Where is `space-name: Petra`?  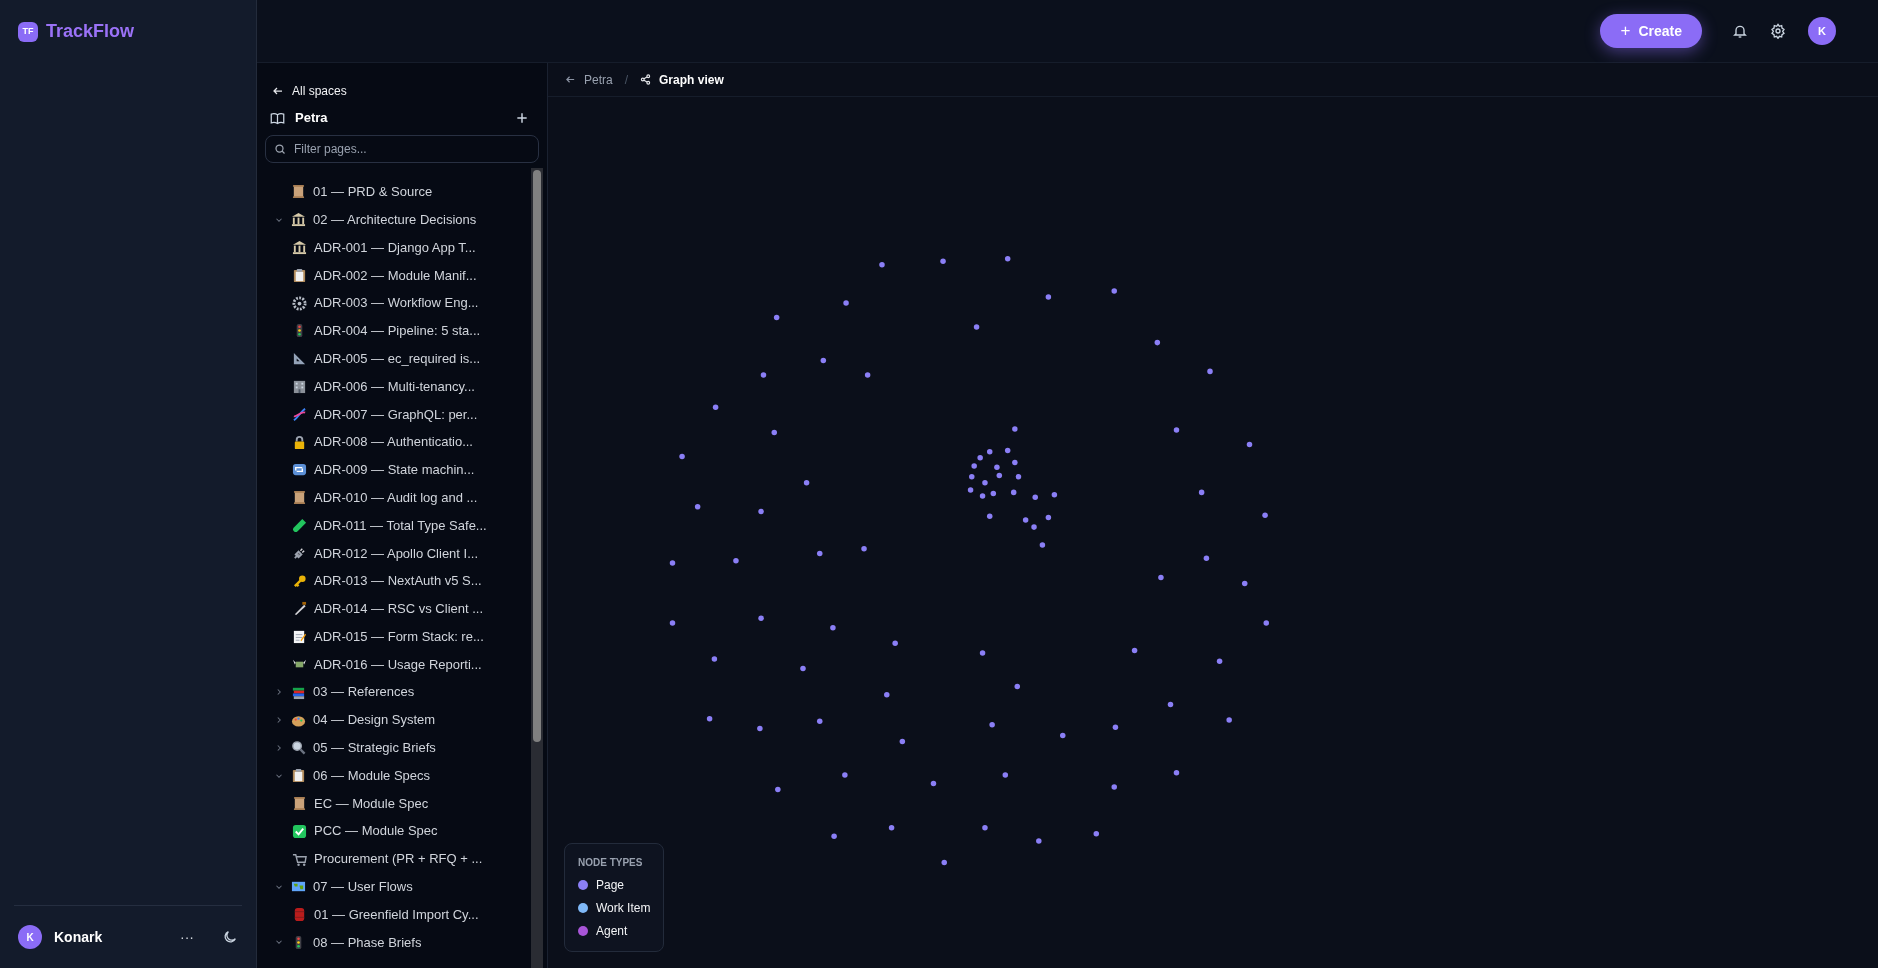 space-name: Petra is located at coordinates (312, 118).